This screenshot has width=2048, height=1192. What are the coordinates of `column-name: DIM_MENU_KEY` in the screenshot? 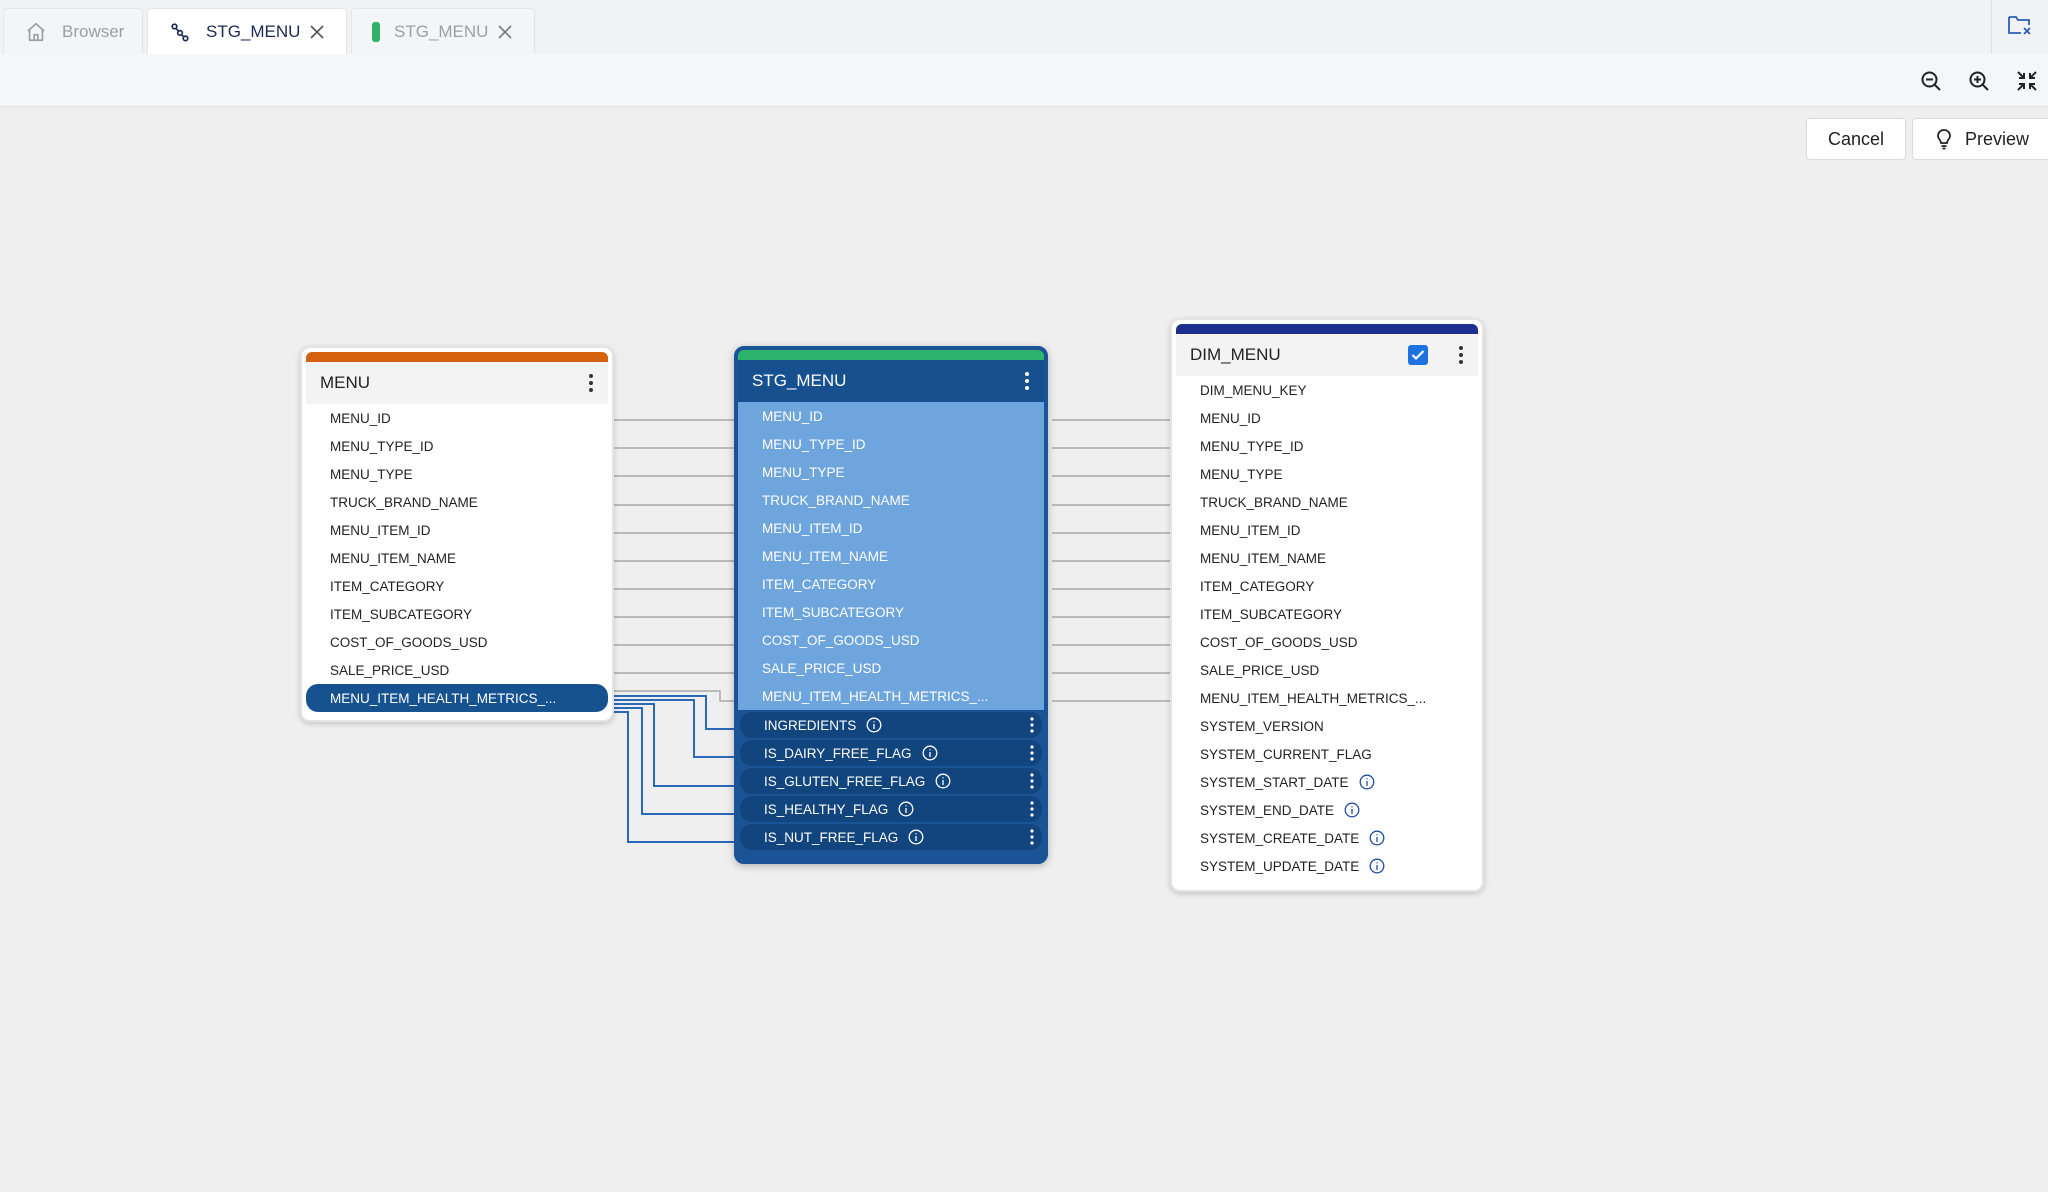 It's located at (1253, 390).